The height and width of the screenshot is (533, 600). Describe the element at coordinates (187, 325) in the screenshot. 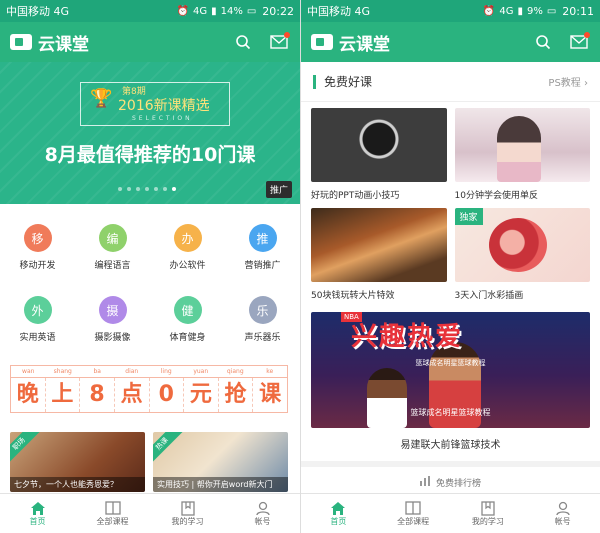

I see `category-fitness: 健体育健身` at that location.